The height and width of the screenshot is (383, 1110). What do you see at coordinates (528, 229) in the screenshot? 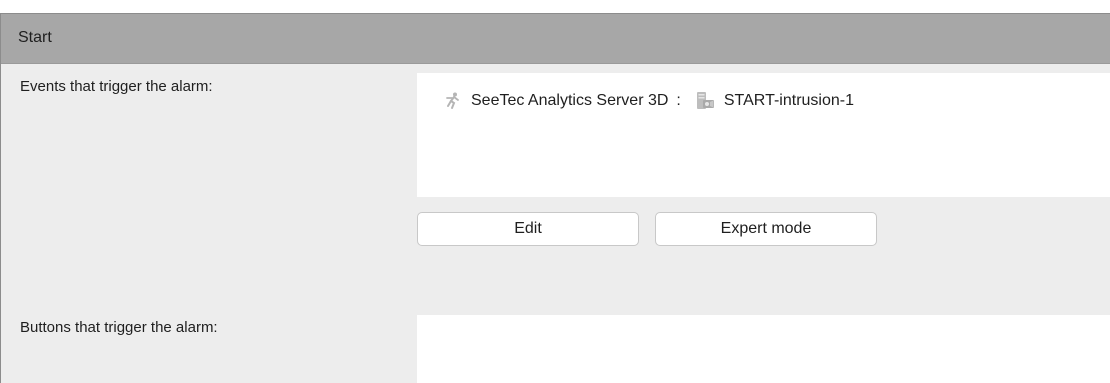
I see `edit-button: Edit` at bounding box center [528, 229].